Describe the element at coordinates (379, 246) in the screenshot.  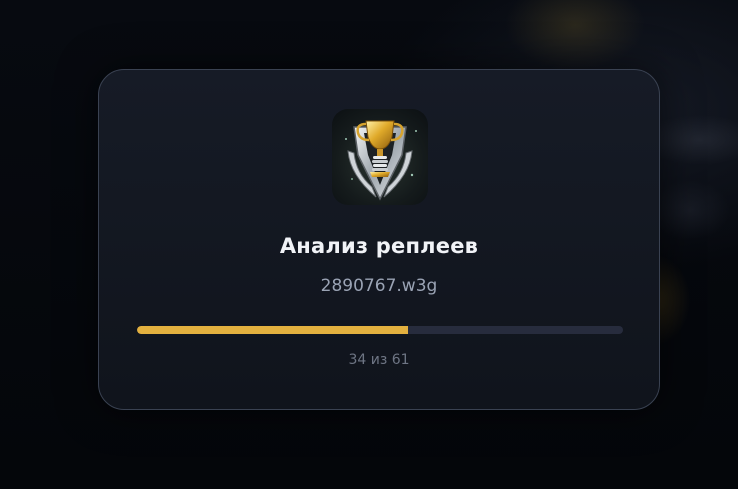
I see `dialog-title: Анализ реплеев` at that location.